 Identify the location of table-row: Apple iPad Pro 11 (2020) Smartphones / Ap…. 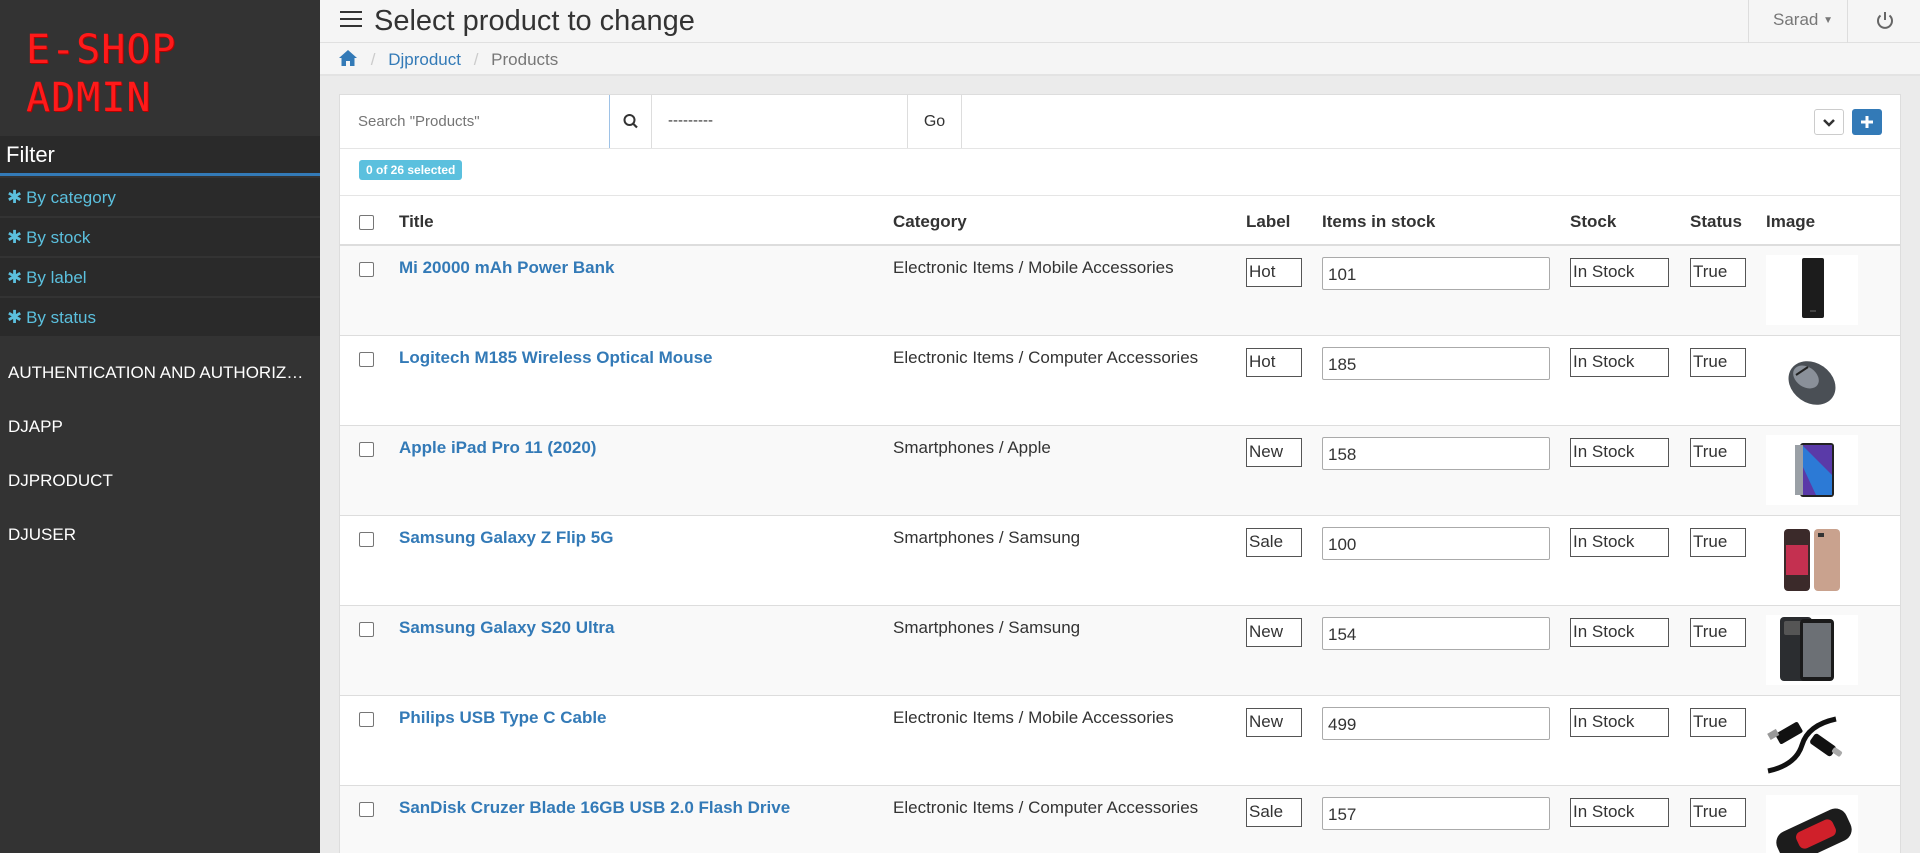
(1120, 470).